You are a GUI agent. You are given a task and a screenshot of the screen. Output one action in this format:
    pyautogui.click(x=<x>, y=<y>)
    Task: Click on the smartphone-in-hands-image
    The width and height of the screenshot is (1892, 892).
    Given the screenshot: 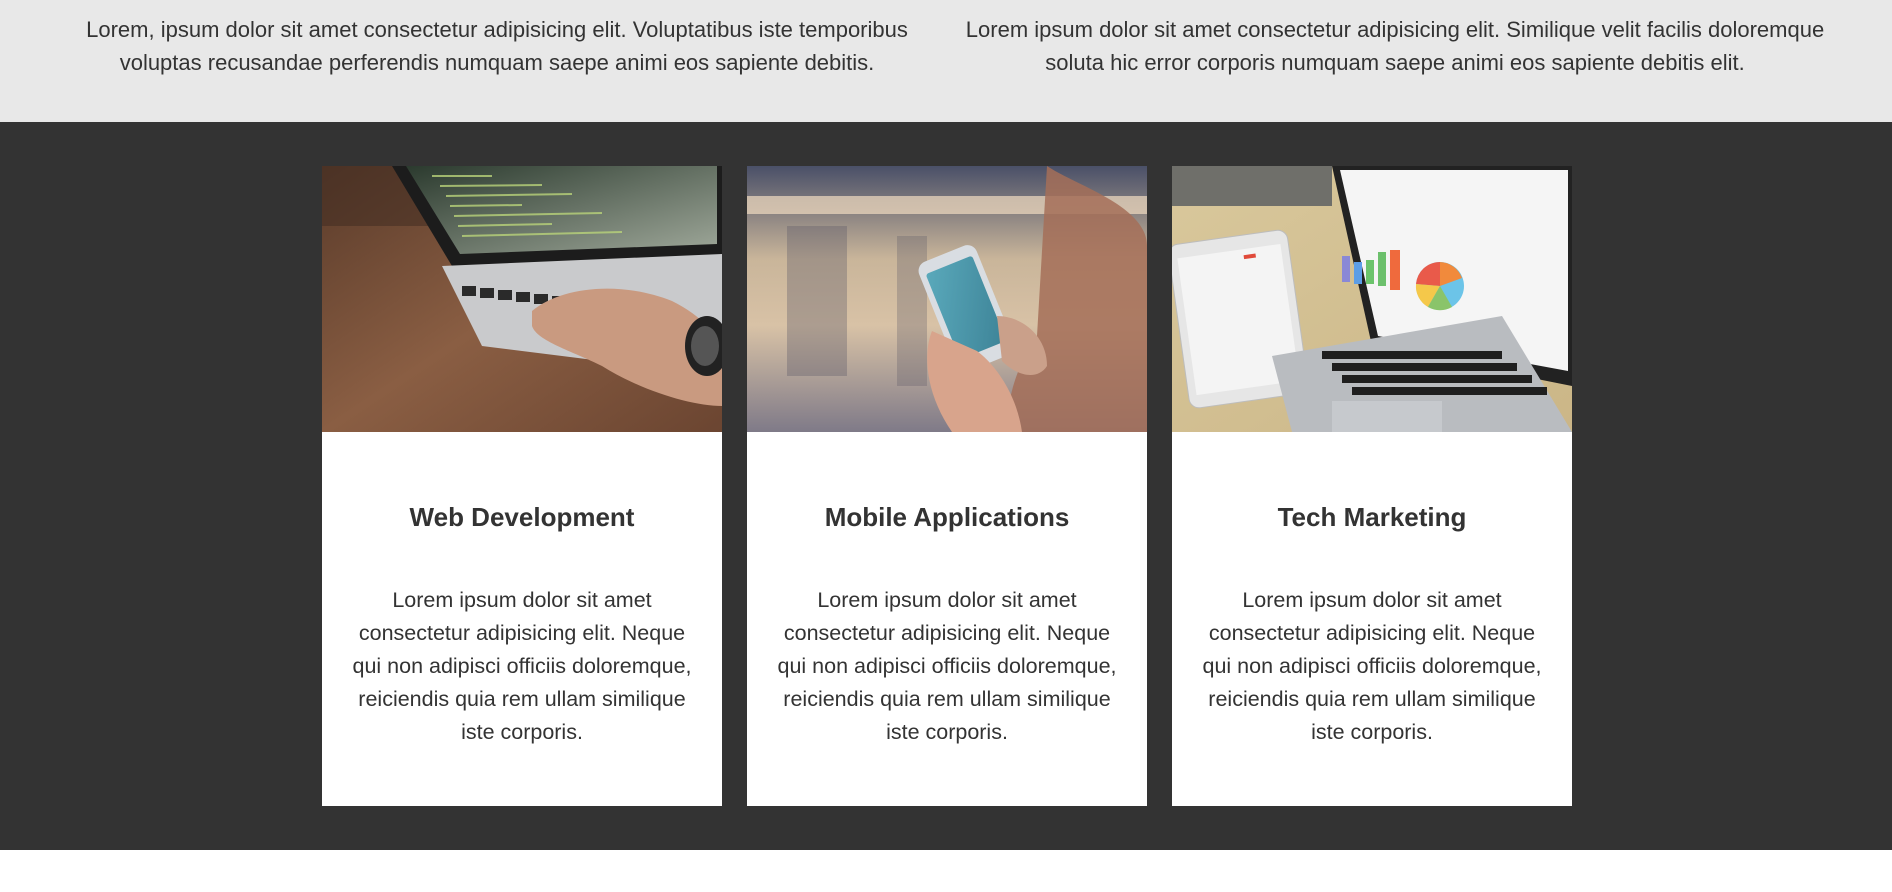 What is the action you would take?
    pyautogui.click(x=947, y=299)
    